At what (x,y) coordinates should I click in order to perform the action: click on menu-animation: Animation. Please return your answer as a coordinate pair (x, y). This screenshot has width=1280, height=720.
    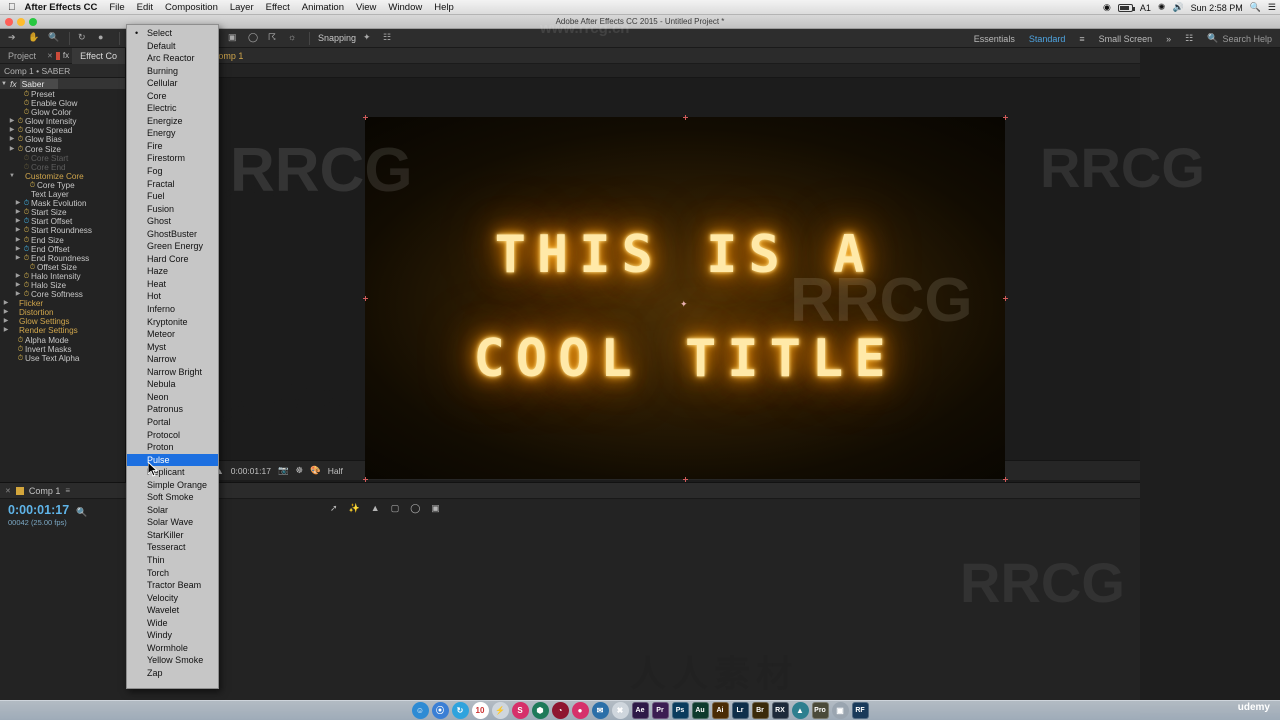
    Looking at the image, I should click on (323, 7).